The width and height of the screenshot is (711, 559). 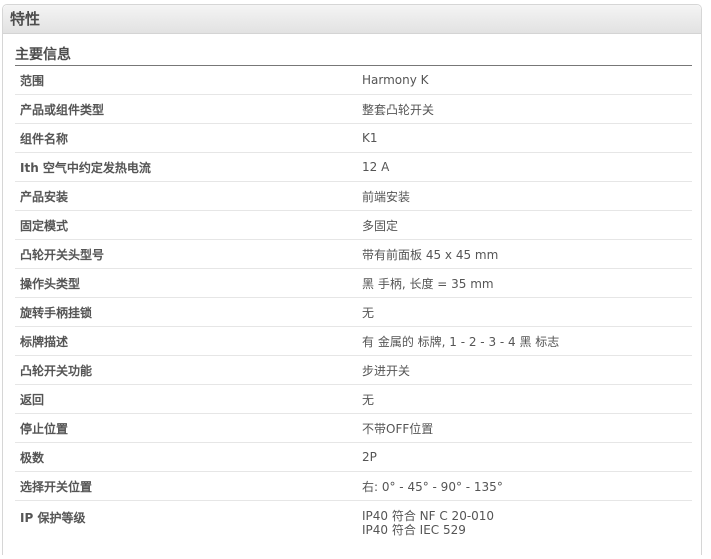 I want to click on spec-value: Harmony K, so click(x=524, y=80).